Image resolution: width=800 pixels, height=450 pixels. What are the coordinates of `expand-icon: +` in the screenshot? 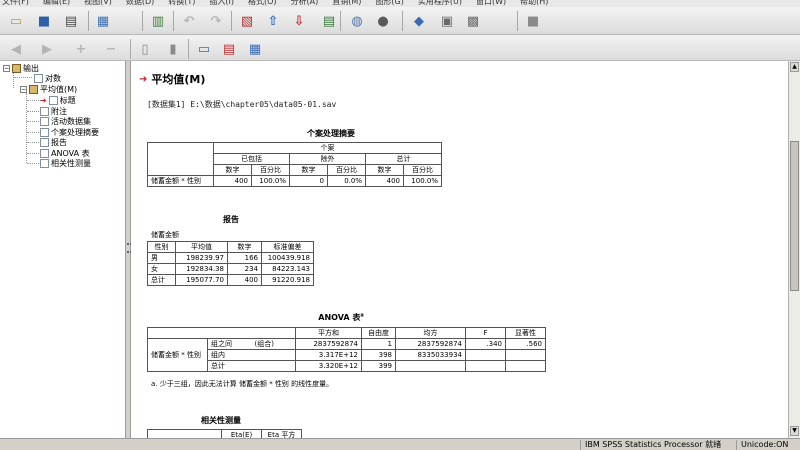 It's located at (81, 49).